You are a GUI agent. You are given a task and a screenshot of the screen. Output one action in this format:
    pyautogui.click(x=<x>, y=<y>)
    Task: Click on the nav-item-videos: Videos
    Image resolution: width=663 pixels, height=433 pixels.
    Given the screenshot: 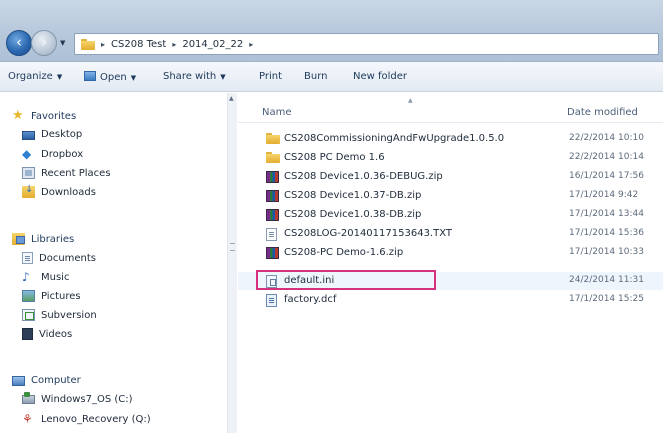 What is the action you would take?
    pyautogui.click(x=47, y=334)
    